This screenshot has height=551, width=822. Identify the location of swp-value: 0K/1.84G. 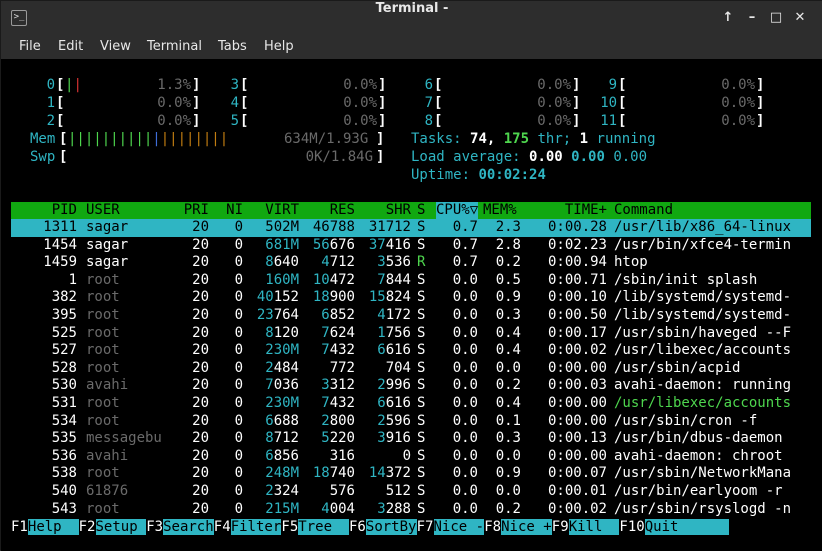
(339, 157).